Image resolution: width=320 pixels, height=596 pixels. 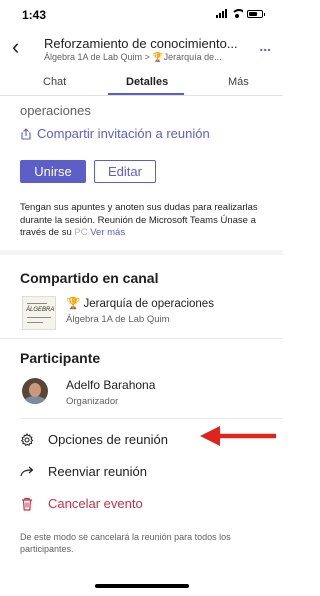 What do you see at coordinates (98, 471) in the screenshot?
I see `forward-meeting-label: Reenviar reunión` at bounding box center [98, 471].